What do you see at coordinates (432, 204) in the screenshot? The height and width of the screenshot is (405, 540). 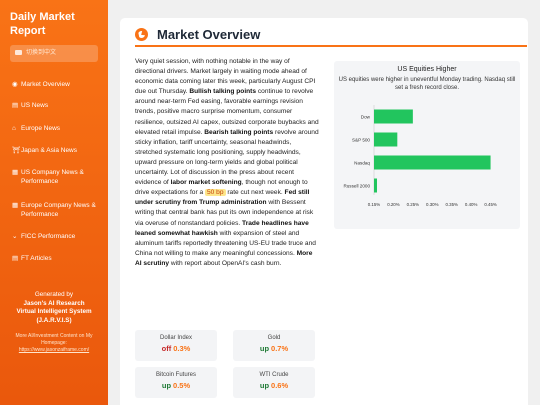 I see `x-tick-label: 0.30%` at bounding box center [432, 204].